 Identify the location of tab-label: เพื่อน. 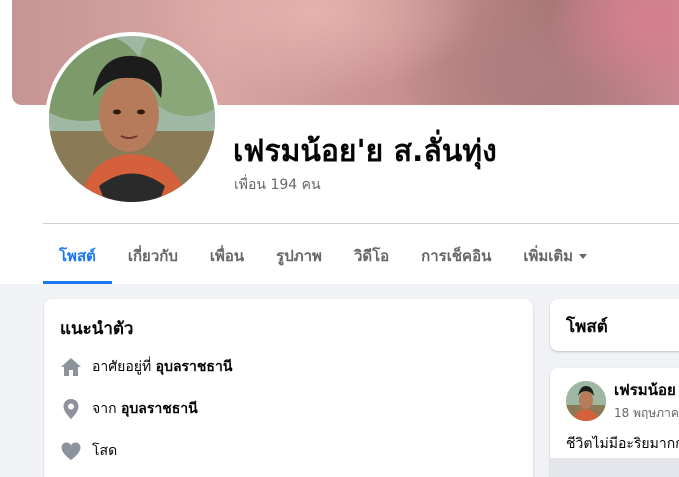
(227, 256).